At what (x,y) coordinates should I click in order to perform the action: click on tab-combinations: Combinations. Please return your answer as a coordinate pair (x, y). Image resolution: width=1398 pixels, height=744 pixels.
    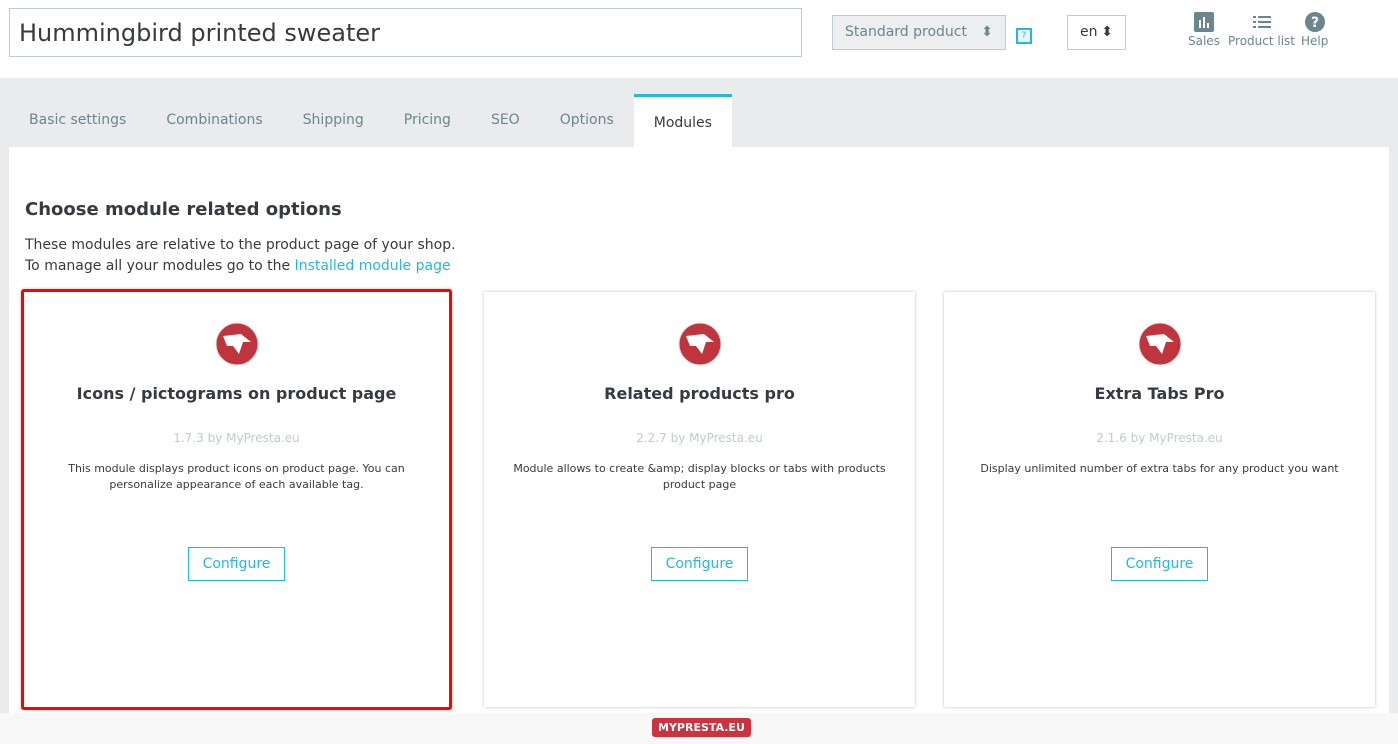
    Looking at the image, I should click on (214, 120).